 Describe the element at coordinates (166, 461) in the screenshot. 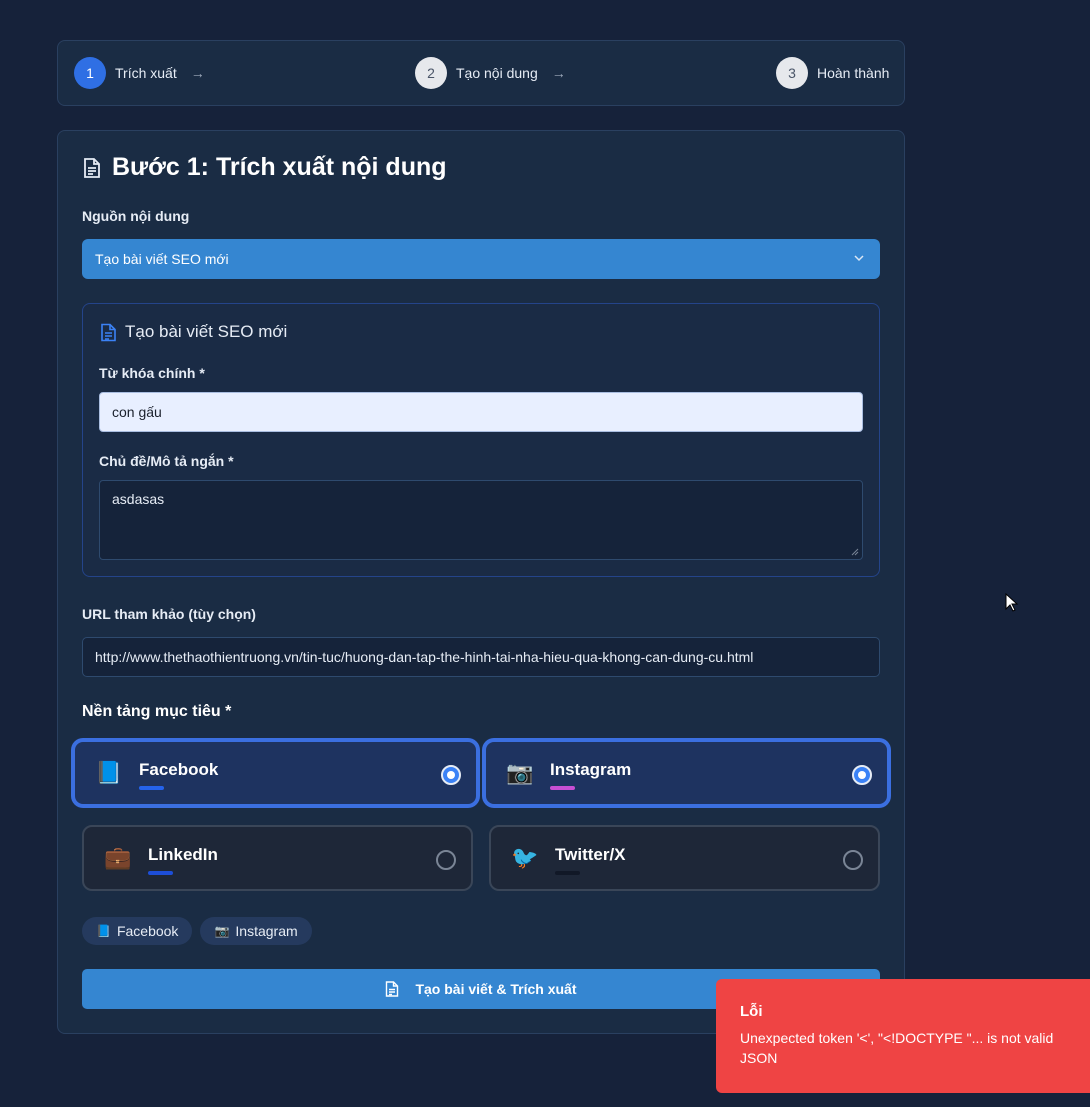

I see `topic-label: Chủ đề/Mô tả ngắn *` at that location.